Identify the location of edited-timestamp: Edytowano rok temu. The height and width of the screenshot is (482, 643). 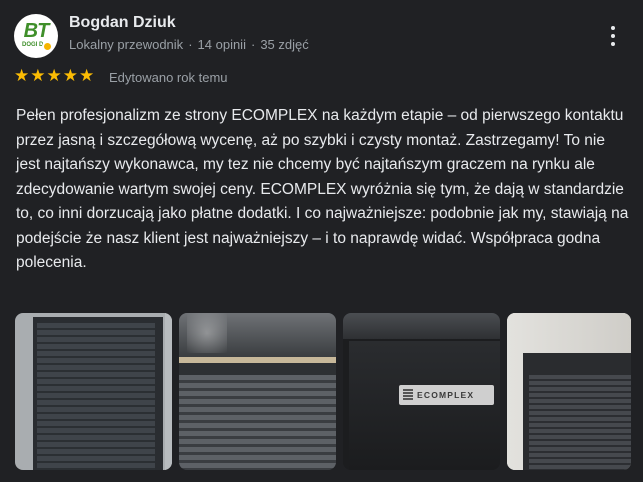
(168, 77).